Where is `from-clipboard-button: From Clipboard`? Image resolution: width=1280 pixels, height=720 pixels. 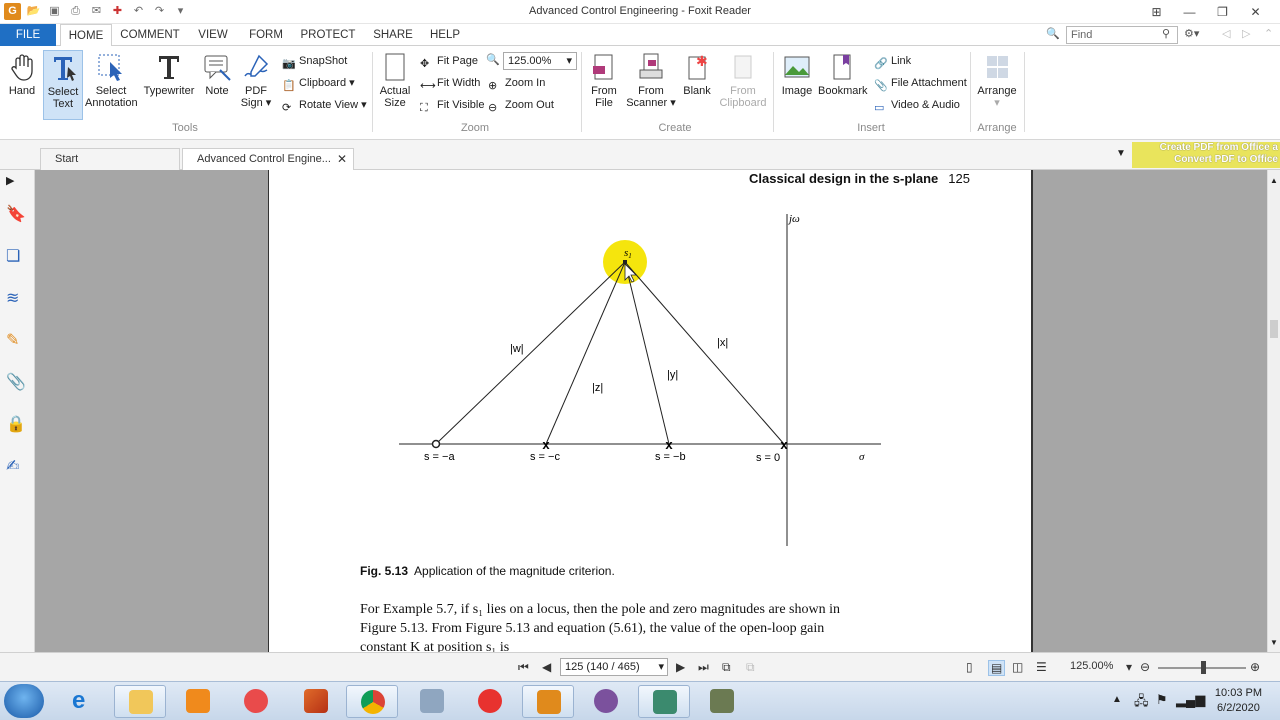 from-clipboard-button: From Clipboard is located at coordinates (743, 83).